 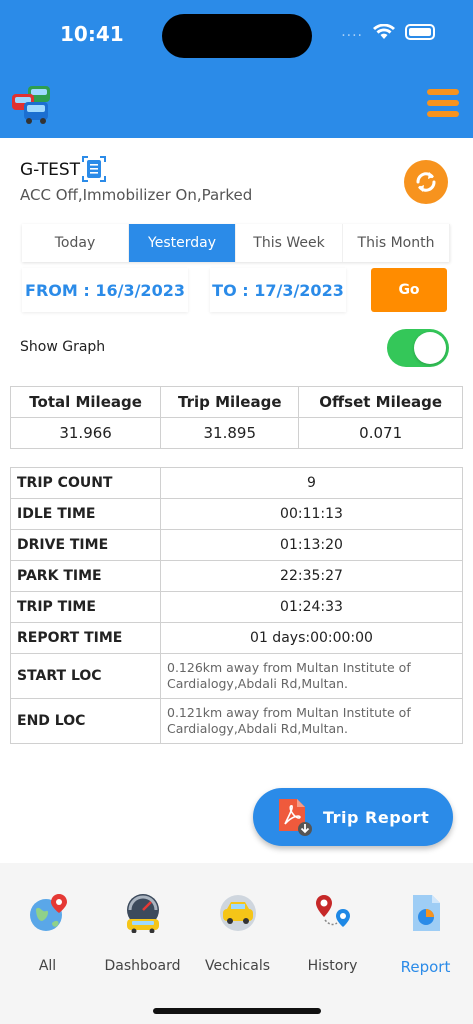 What do you see at coordinates (142, 966) in the screenshot?
I see `nav-label-dashboard: Dashboard` at bounding box center [142, 966].